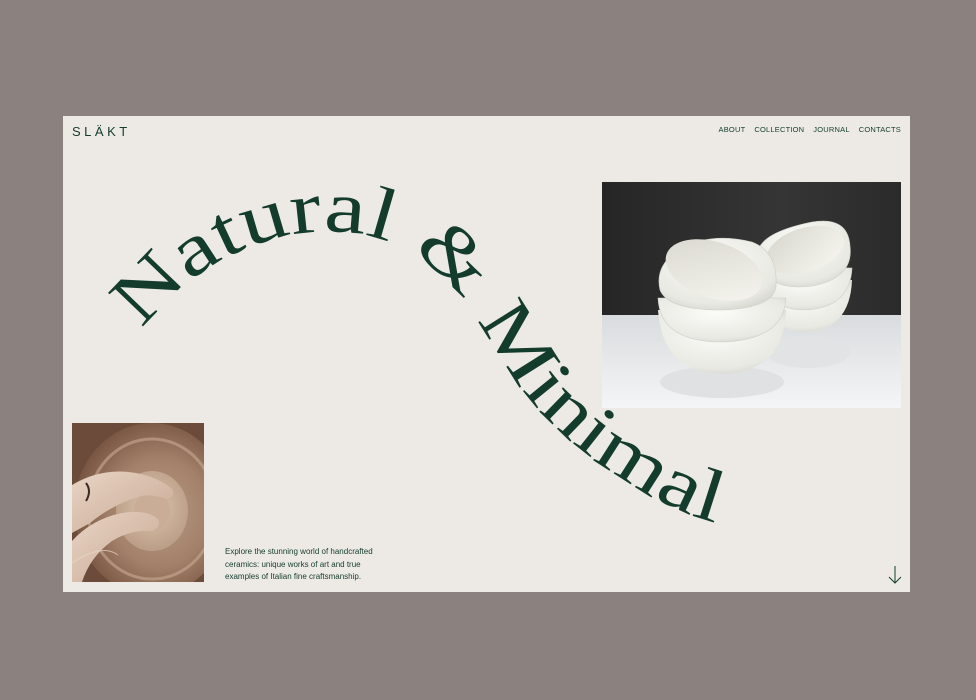  What do you see at coordinates (293, 576) in the screenshot?
I see `intro-line: examples of Italian fine craftsmanship.` at bounding box center [293, 576].